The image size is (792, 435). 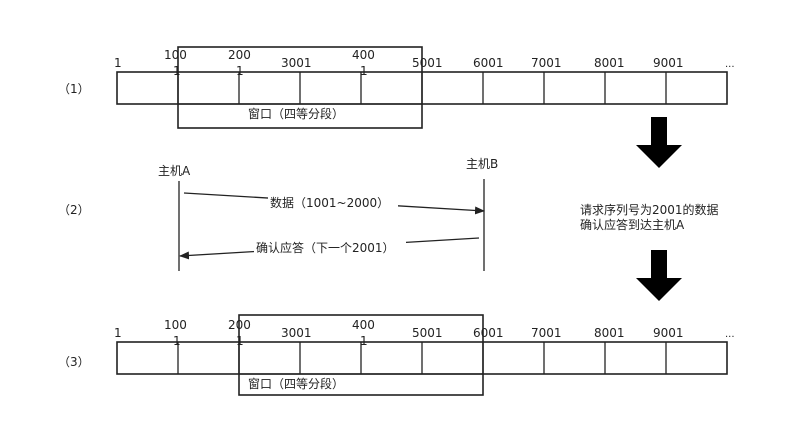 What do you see at coordinates (632, 224) in the screenshot?
I see `note-line-2: 确认应答到达主机A` at bounding box center [632, 224].